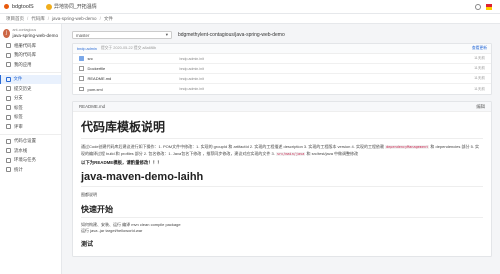  Describe the element at coordinates (38, 19) in the screenshot. I see `breadcrumb-item: 代码库` at that location.